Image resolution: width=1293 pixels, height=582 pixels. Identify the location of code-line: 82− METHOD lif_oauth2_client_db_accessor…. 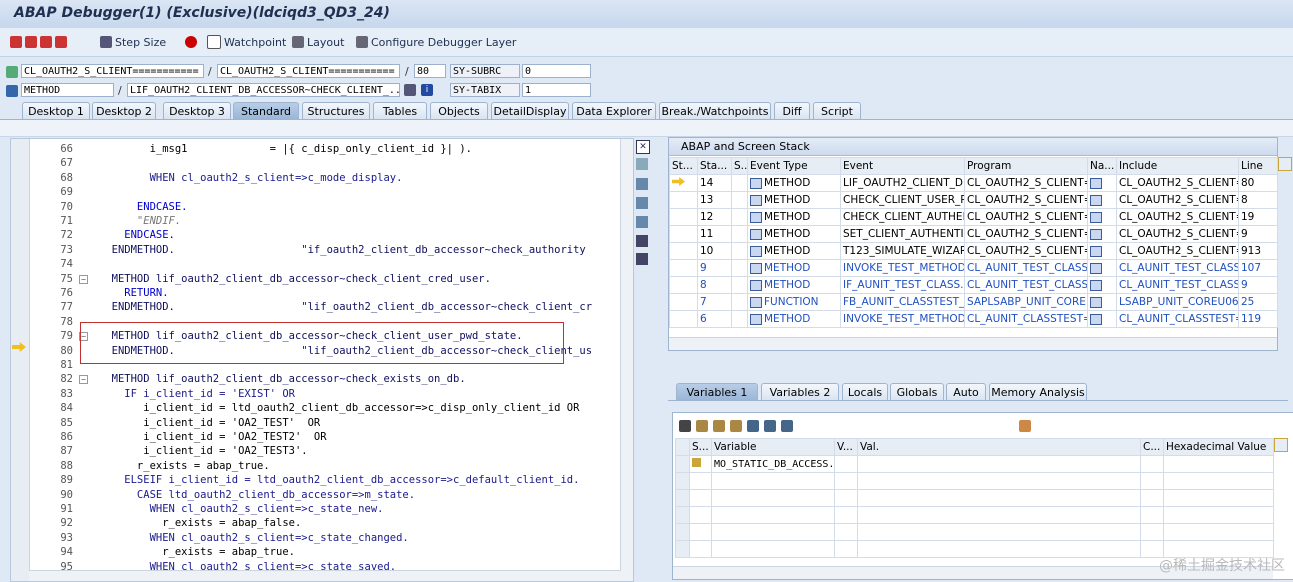
(324, 379).